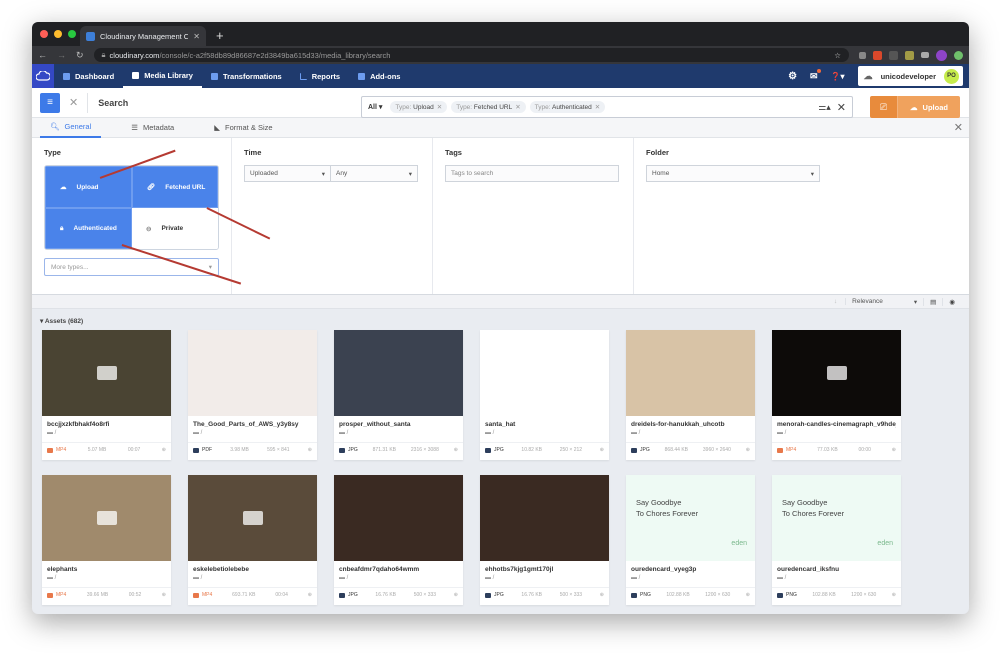  I want to click on nav-media-library: Media Library, so click(162, 76).